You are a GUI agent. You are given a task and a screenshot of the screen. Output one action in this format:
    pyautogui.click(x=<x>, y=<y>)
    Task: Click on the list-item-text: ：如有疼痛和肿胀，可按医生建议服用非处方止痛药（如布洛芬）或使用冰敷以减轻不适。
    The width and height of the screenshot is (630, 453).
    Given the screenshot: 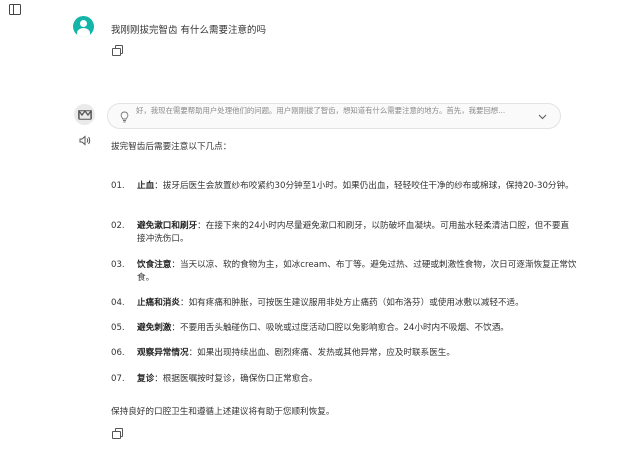 What is the action you would take?
    pyautogui.click(x=351, y=303)
    